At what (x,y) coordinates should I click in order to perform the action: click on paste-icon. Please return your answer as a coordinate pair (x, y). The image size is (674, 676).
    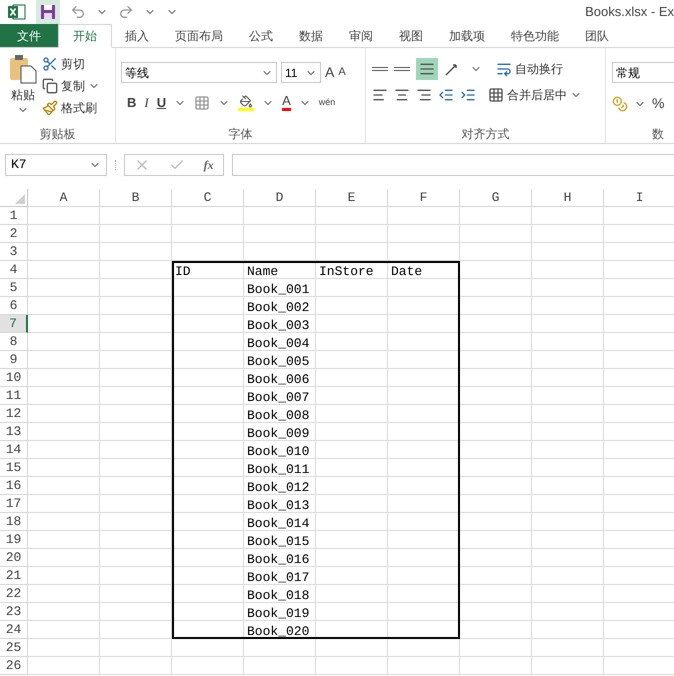
    Looking at the image, I should click on (23, 69).